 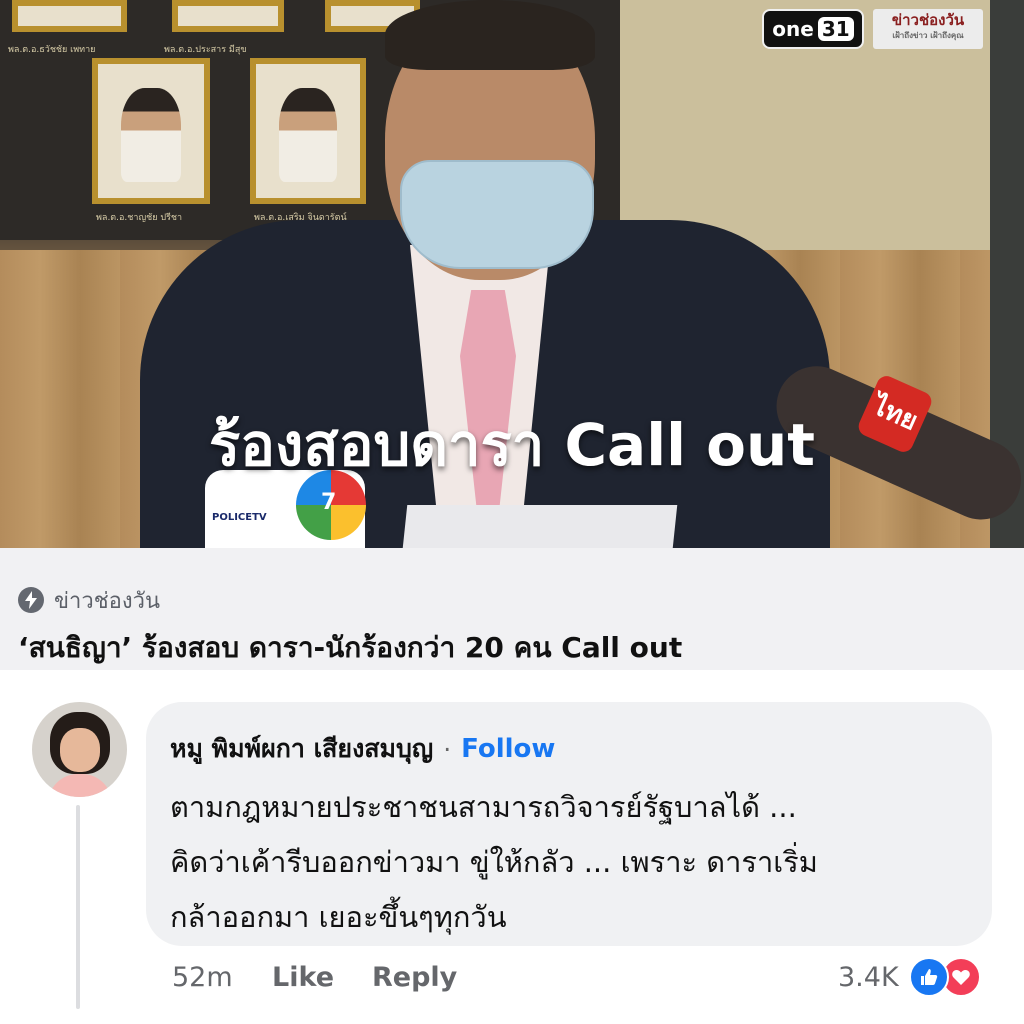 I want to click on reply-button: Reply, so click(x=414, y=977).